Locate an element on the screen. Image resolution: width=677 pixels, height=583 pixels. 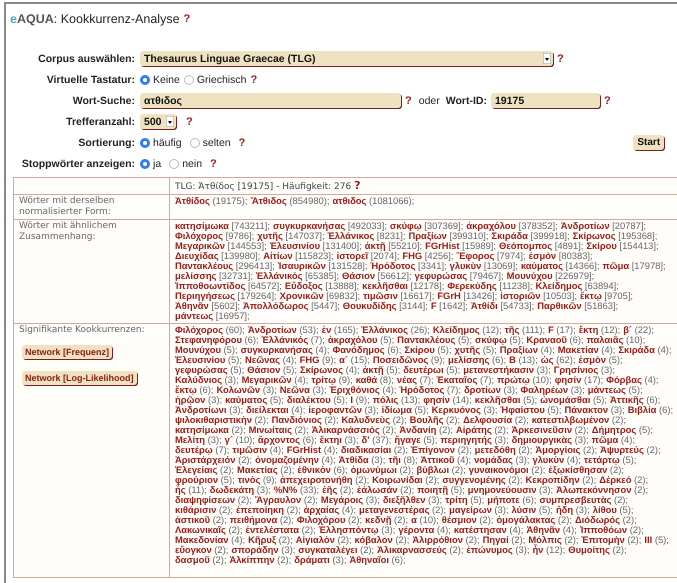
word-link: ἐπώνυμος is located at coordinates (489, 549).